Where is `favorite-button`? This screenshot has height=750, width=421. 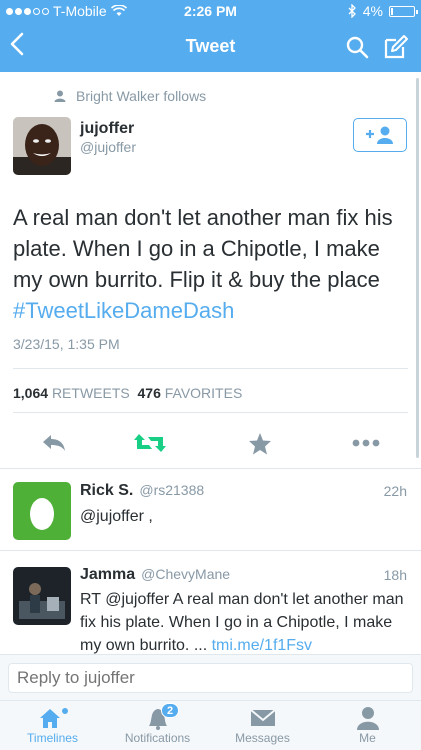 favorite-button is located at coordinates (260, 443).